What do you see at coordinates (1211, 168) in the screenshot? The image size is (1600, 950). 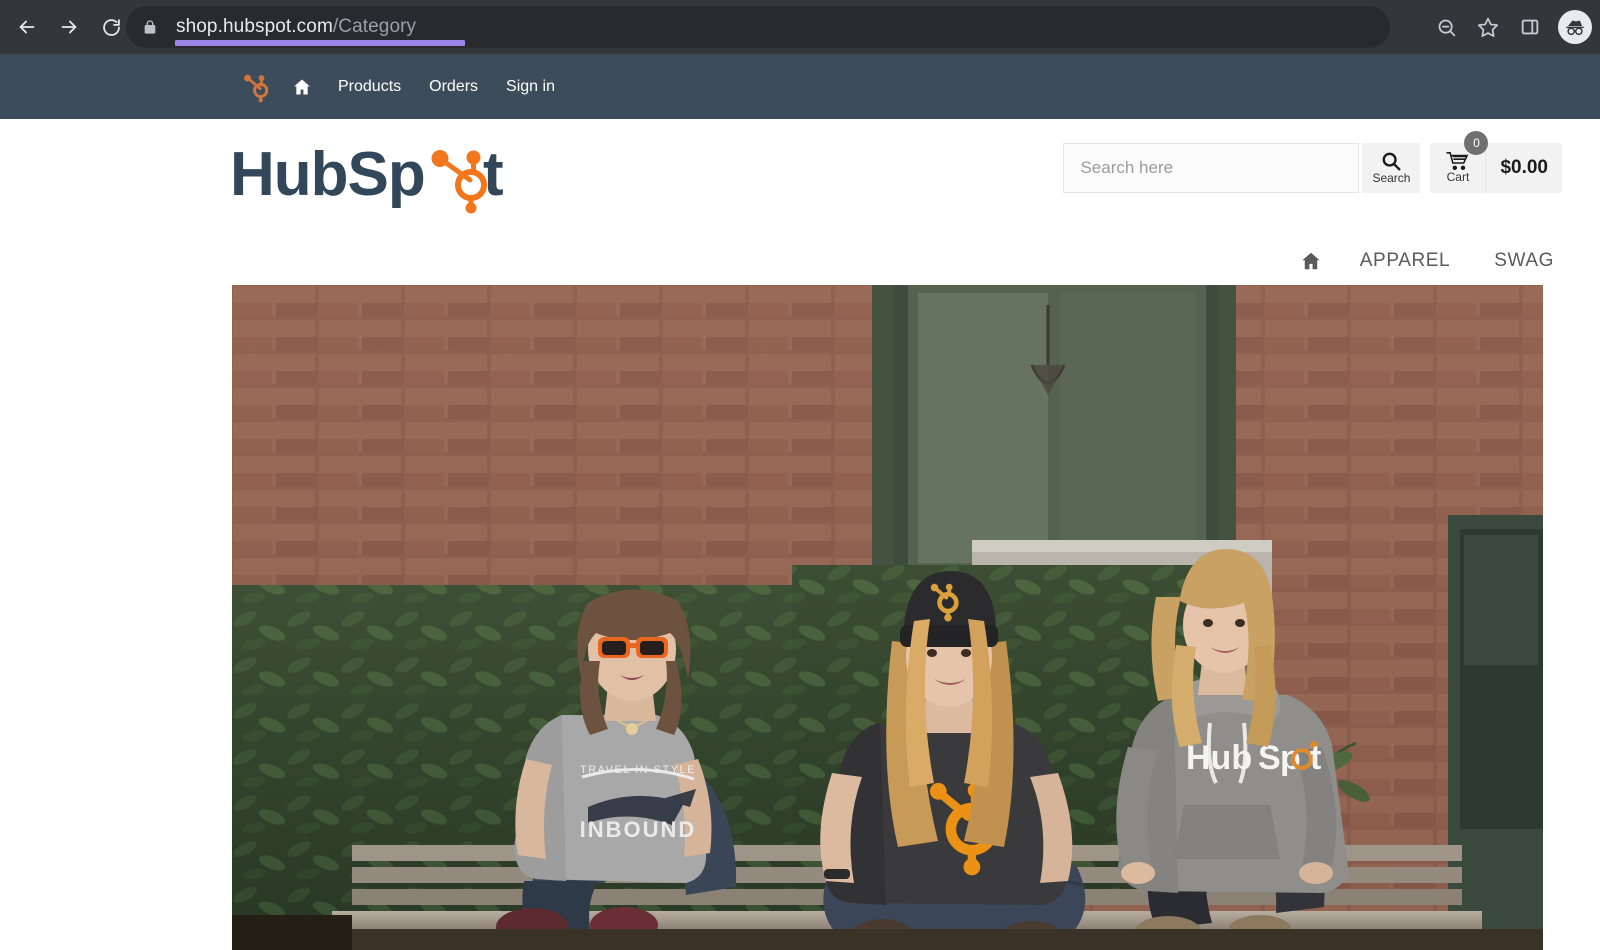 I see `search-input` at bounding box center [1211, 168].